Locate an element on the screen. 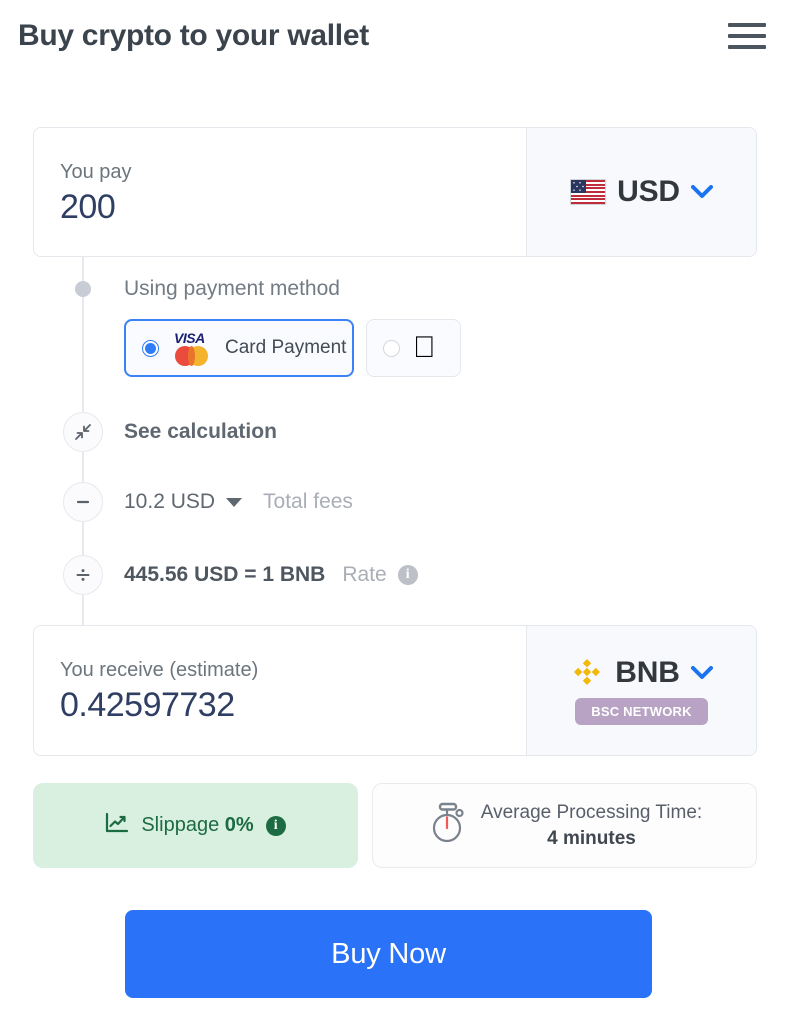  you-pay-input-area: You pay 200 is located at coordinates (280, 192).